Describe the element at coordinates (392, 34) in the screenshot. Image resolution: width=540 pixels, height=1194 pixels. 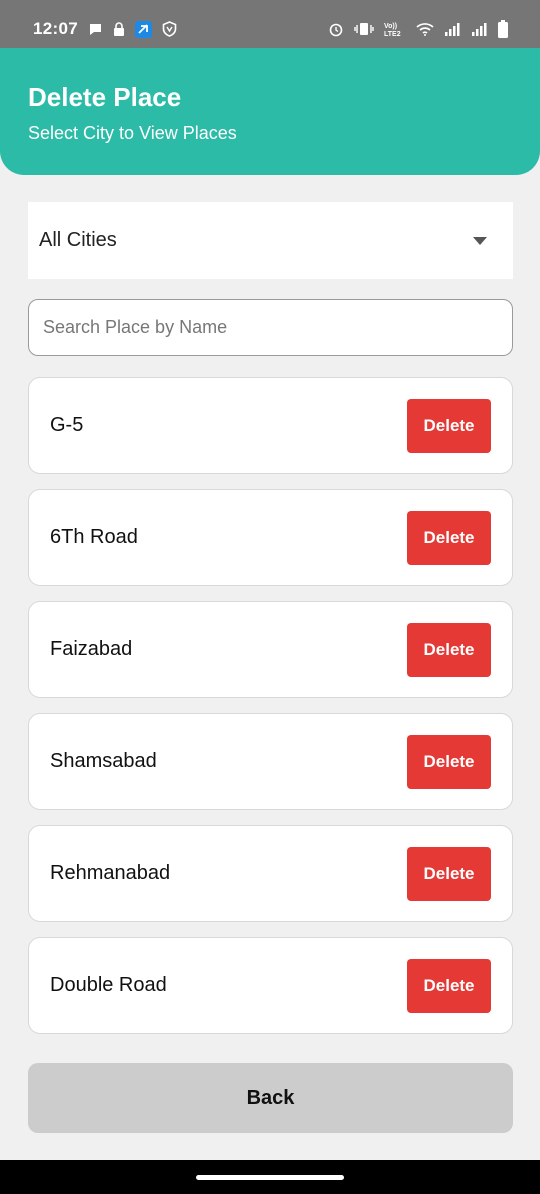
I see `svg-text: LTE2` at that location.